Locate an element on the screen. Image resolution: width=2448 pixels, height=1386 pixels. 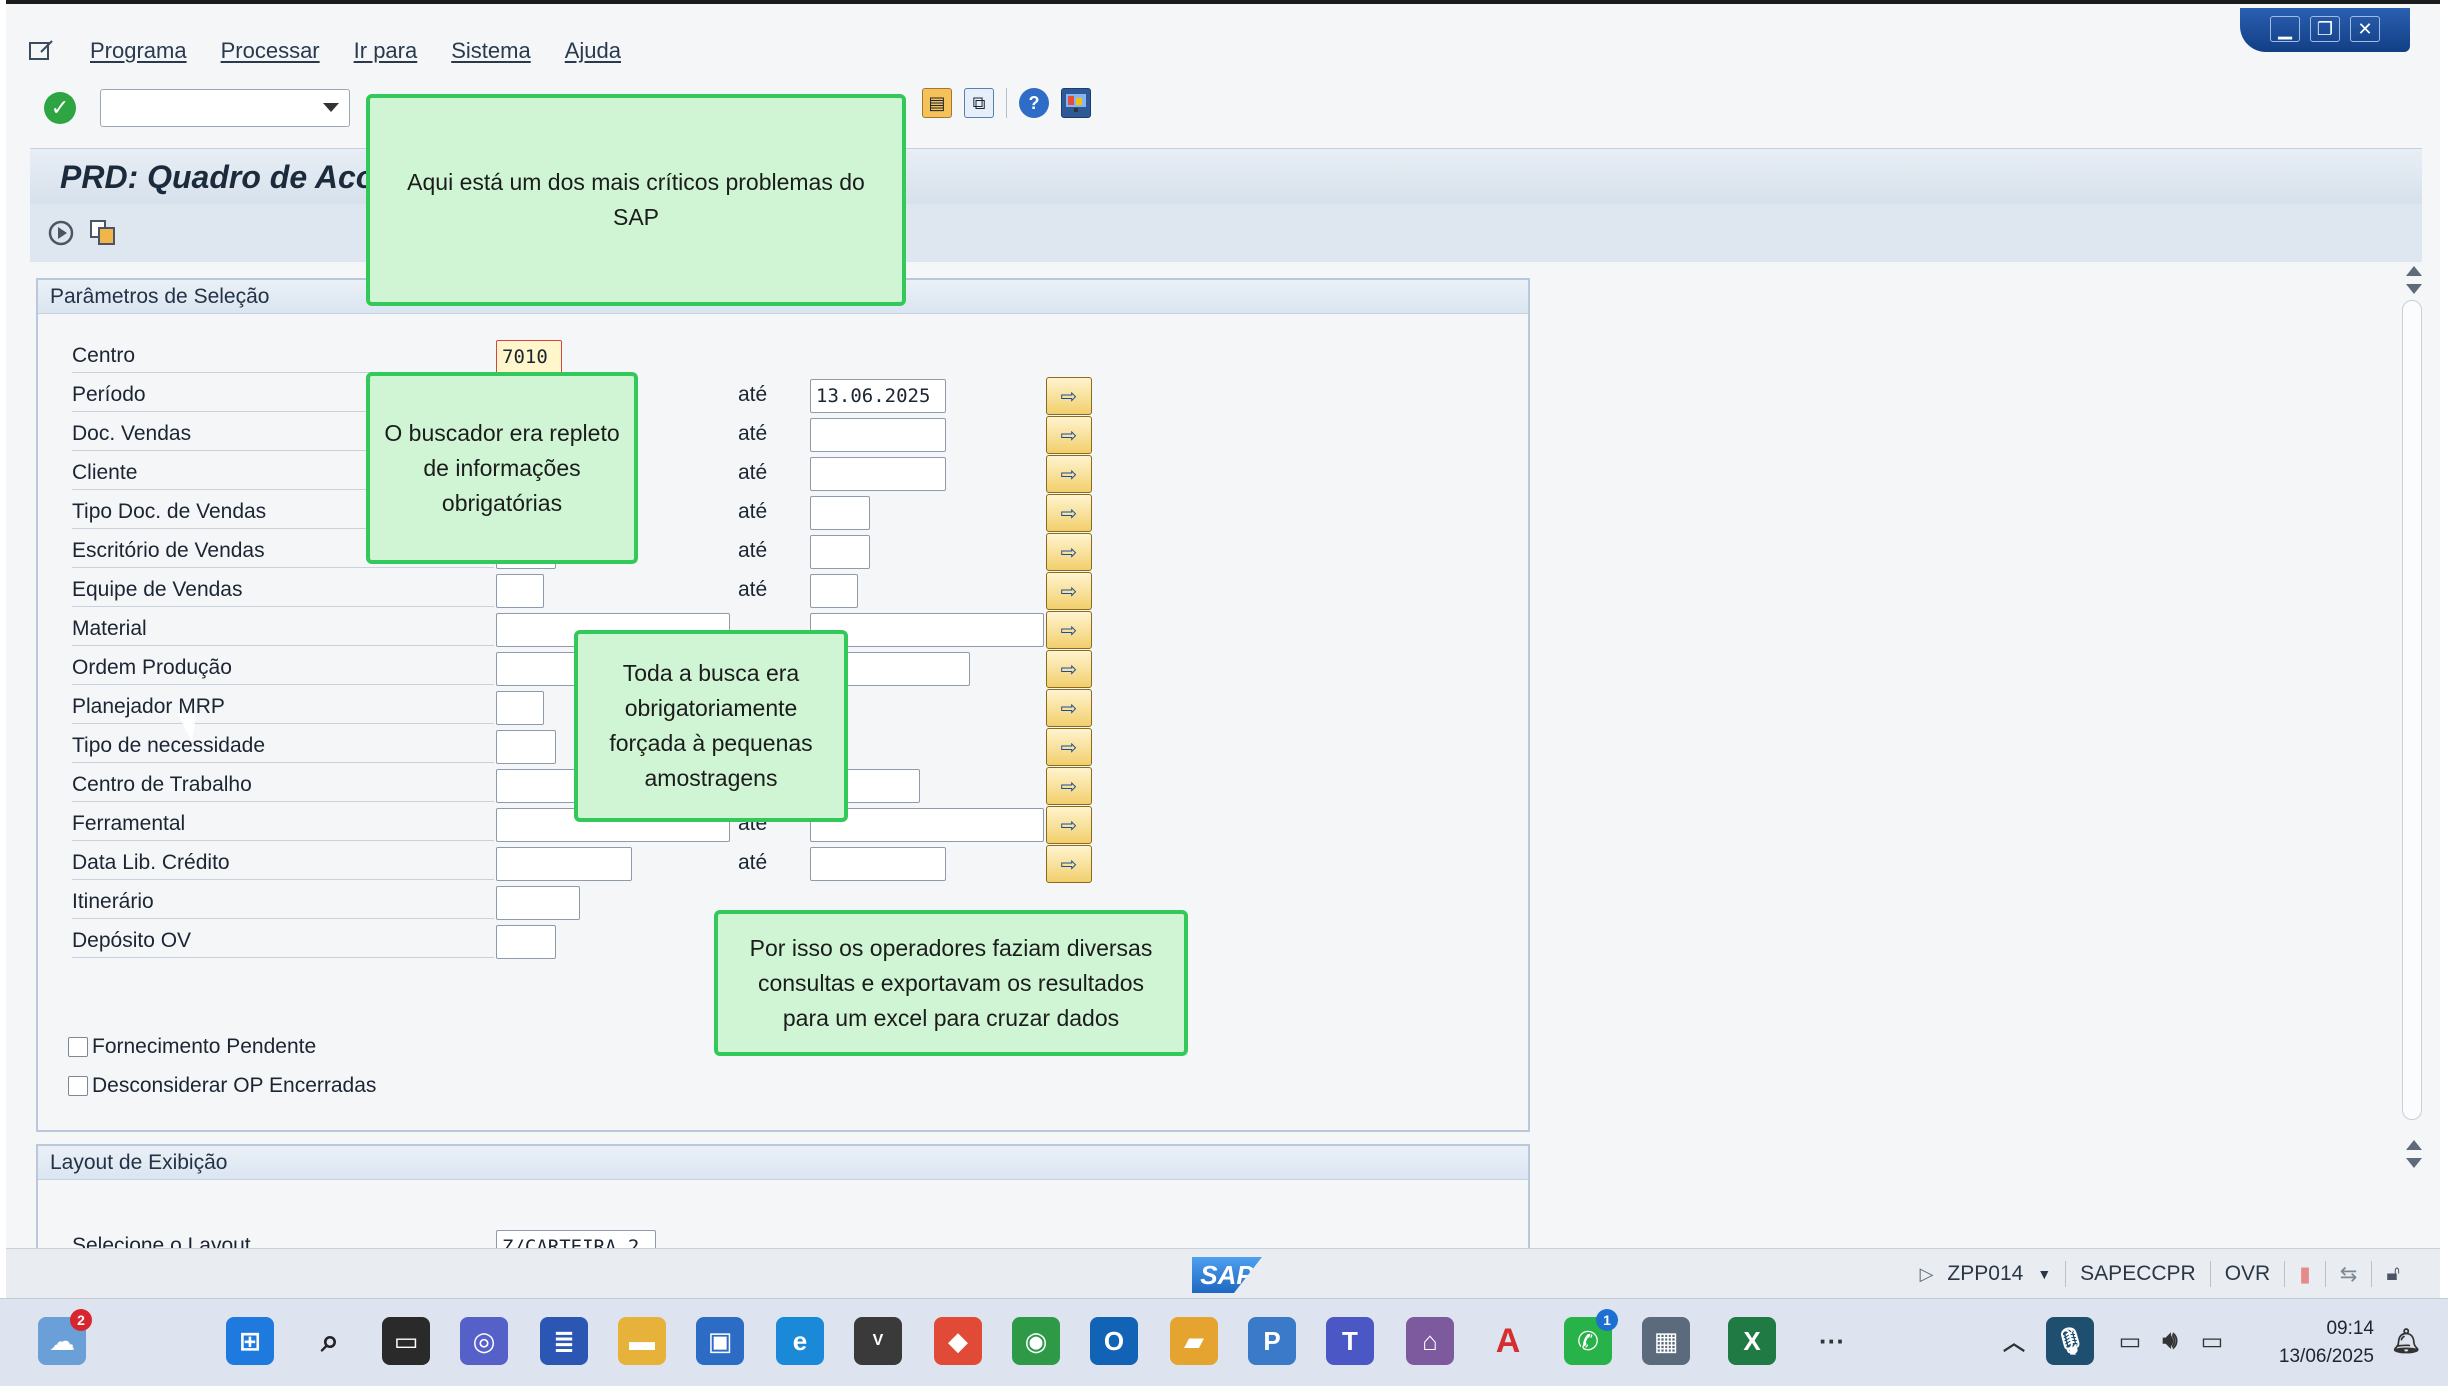
battery-icon: ▭ is located at coordinates (2212, 1341).